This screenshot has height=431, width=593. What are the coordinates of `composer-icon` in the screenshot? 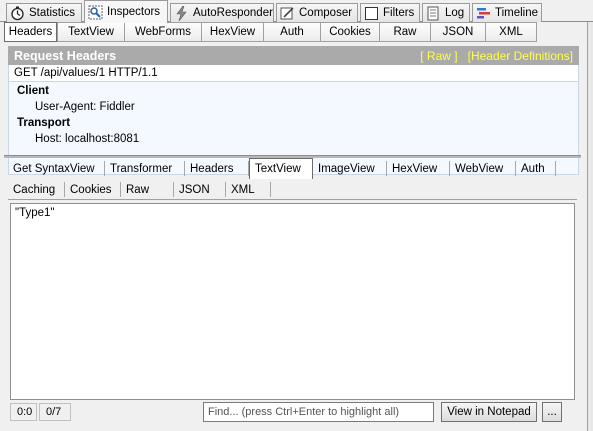 It's located at (287, 13).